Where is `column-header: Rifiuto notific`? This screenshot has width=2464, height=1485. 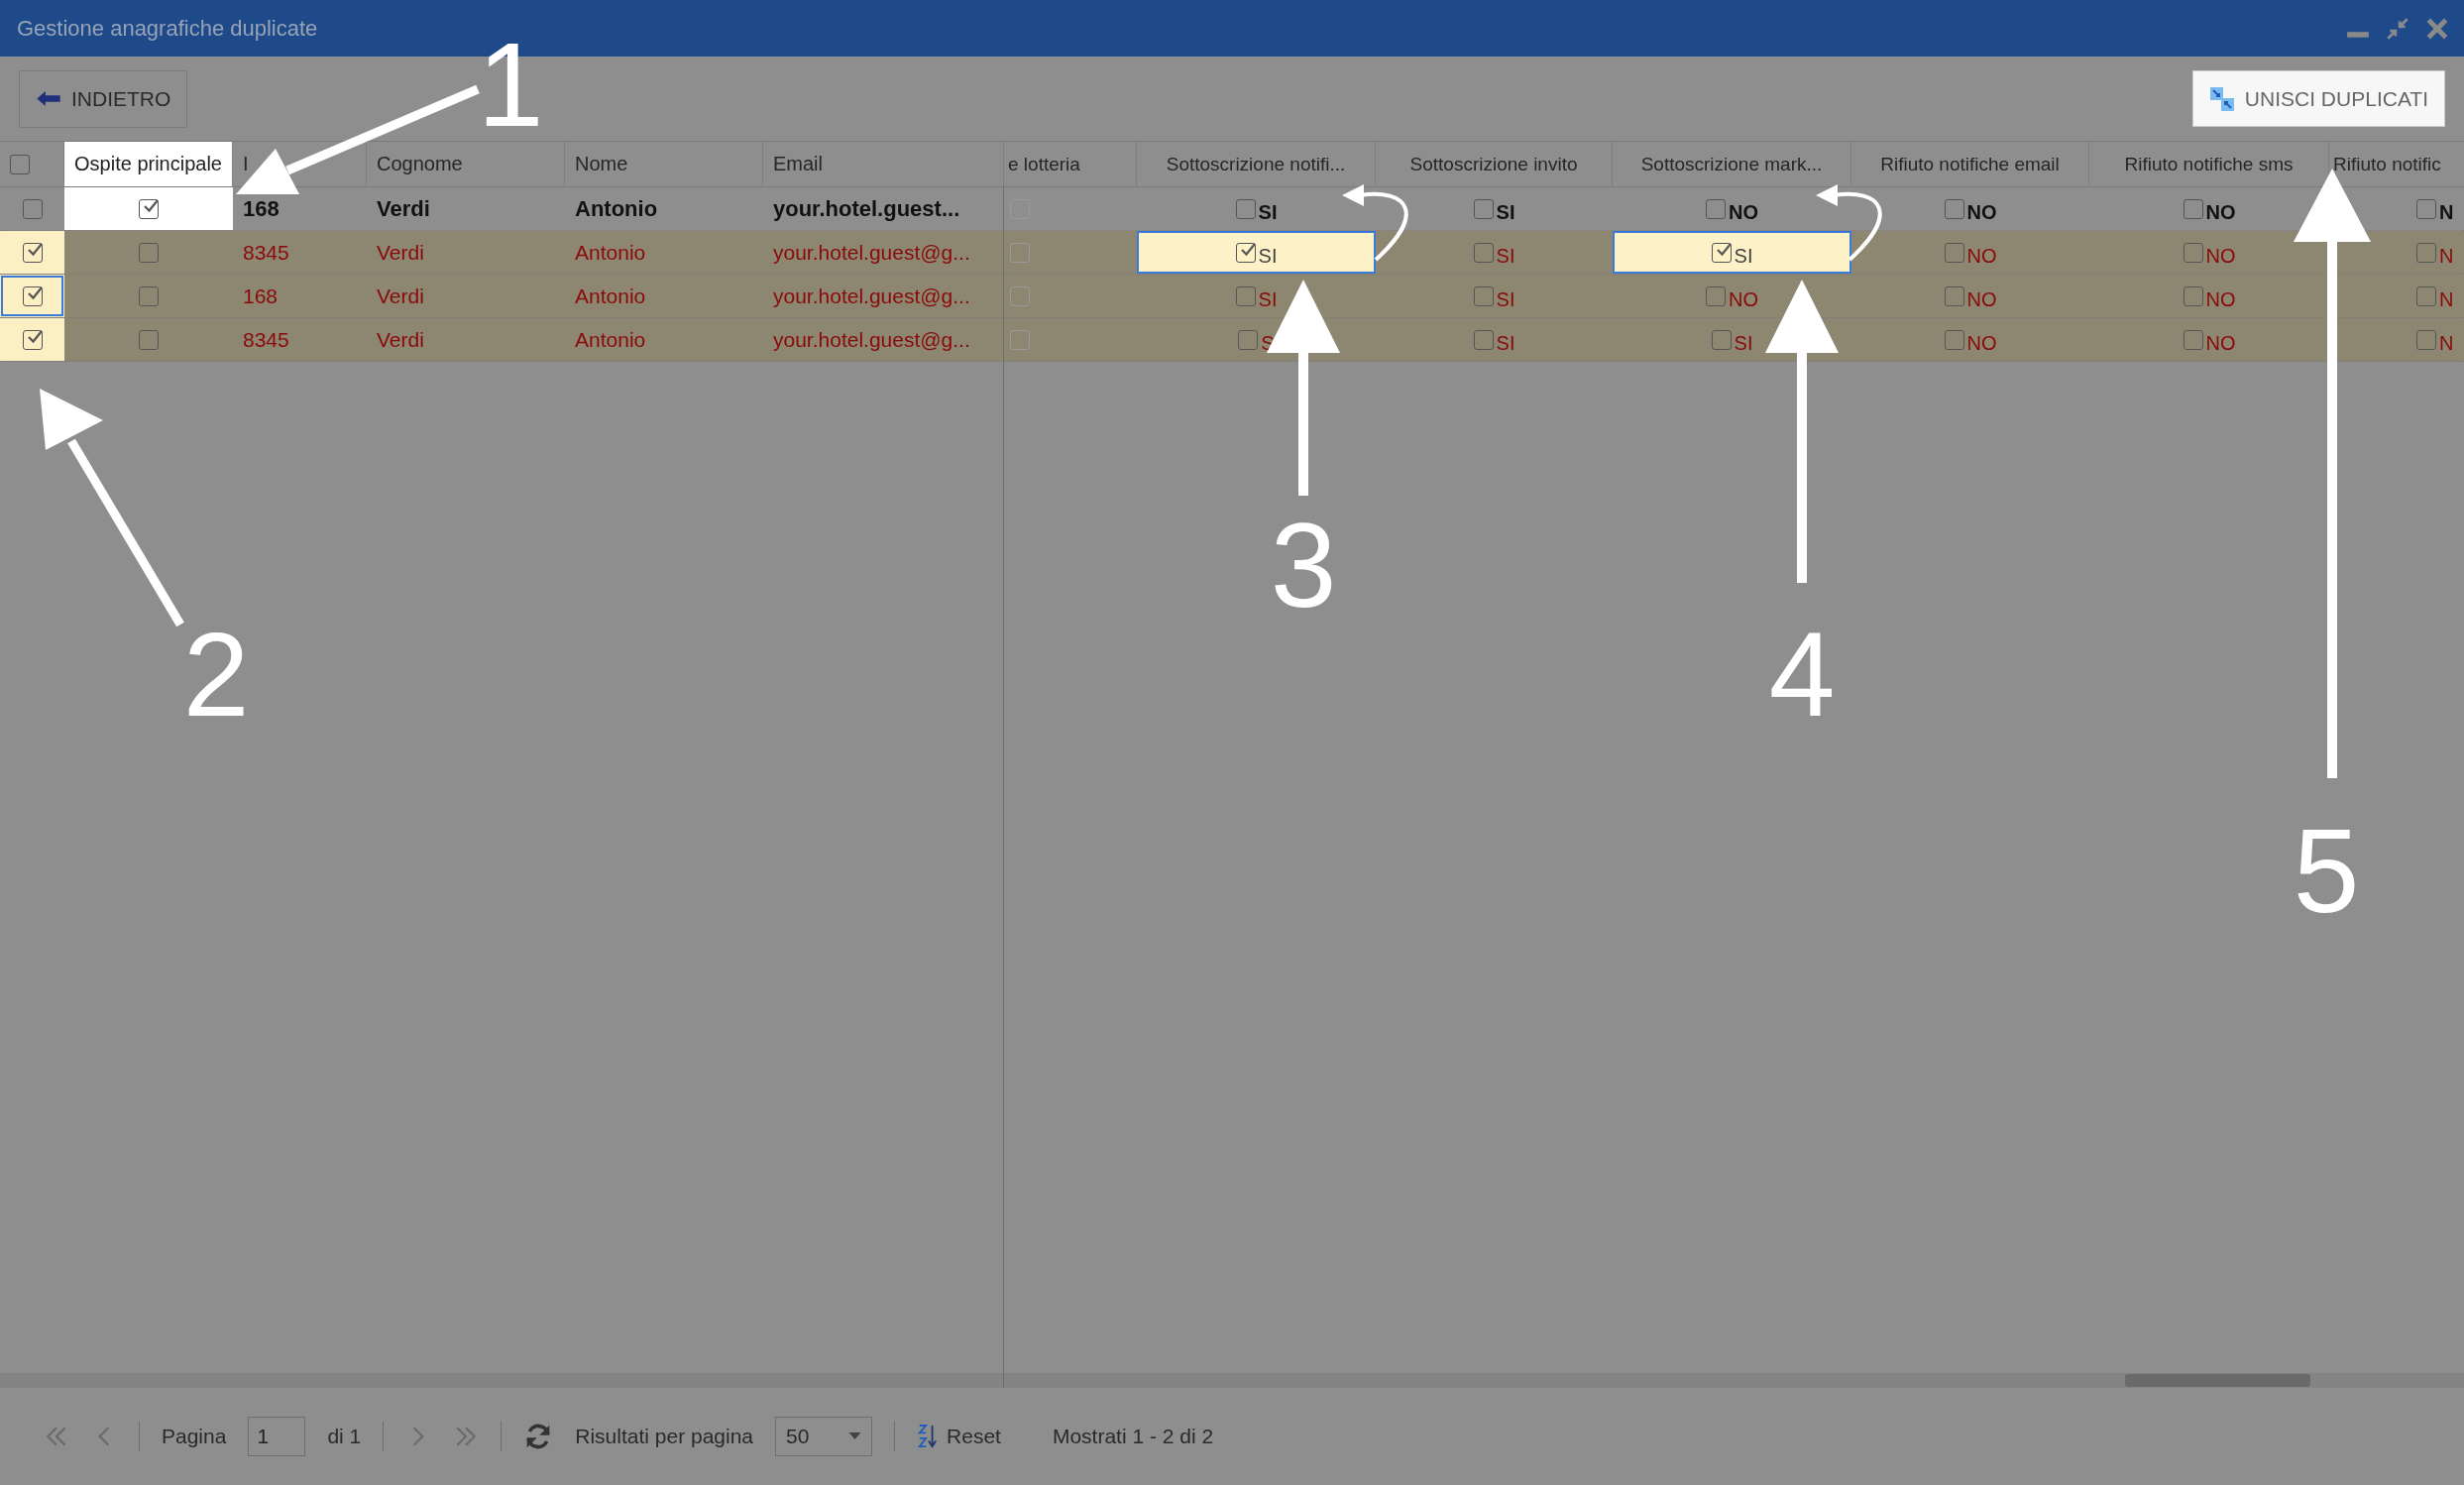 column-header: Rifiuto notific is located at coordinates (2396, 164).